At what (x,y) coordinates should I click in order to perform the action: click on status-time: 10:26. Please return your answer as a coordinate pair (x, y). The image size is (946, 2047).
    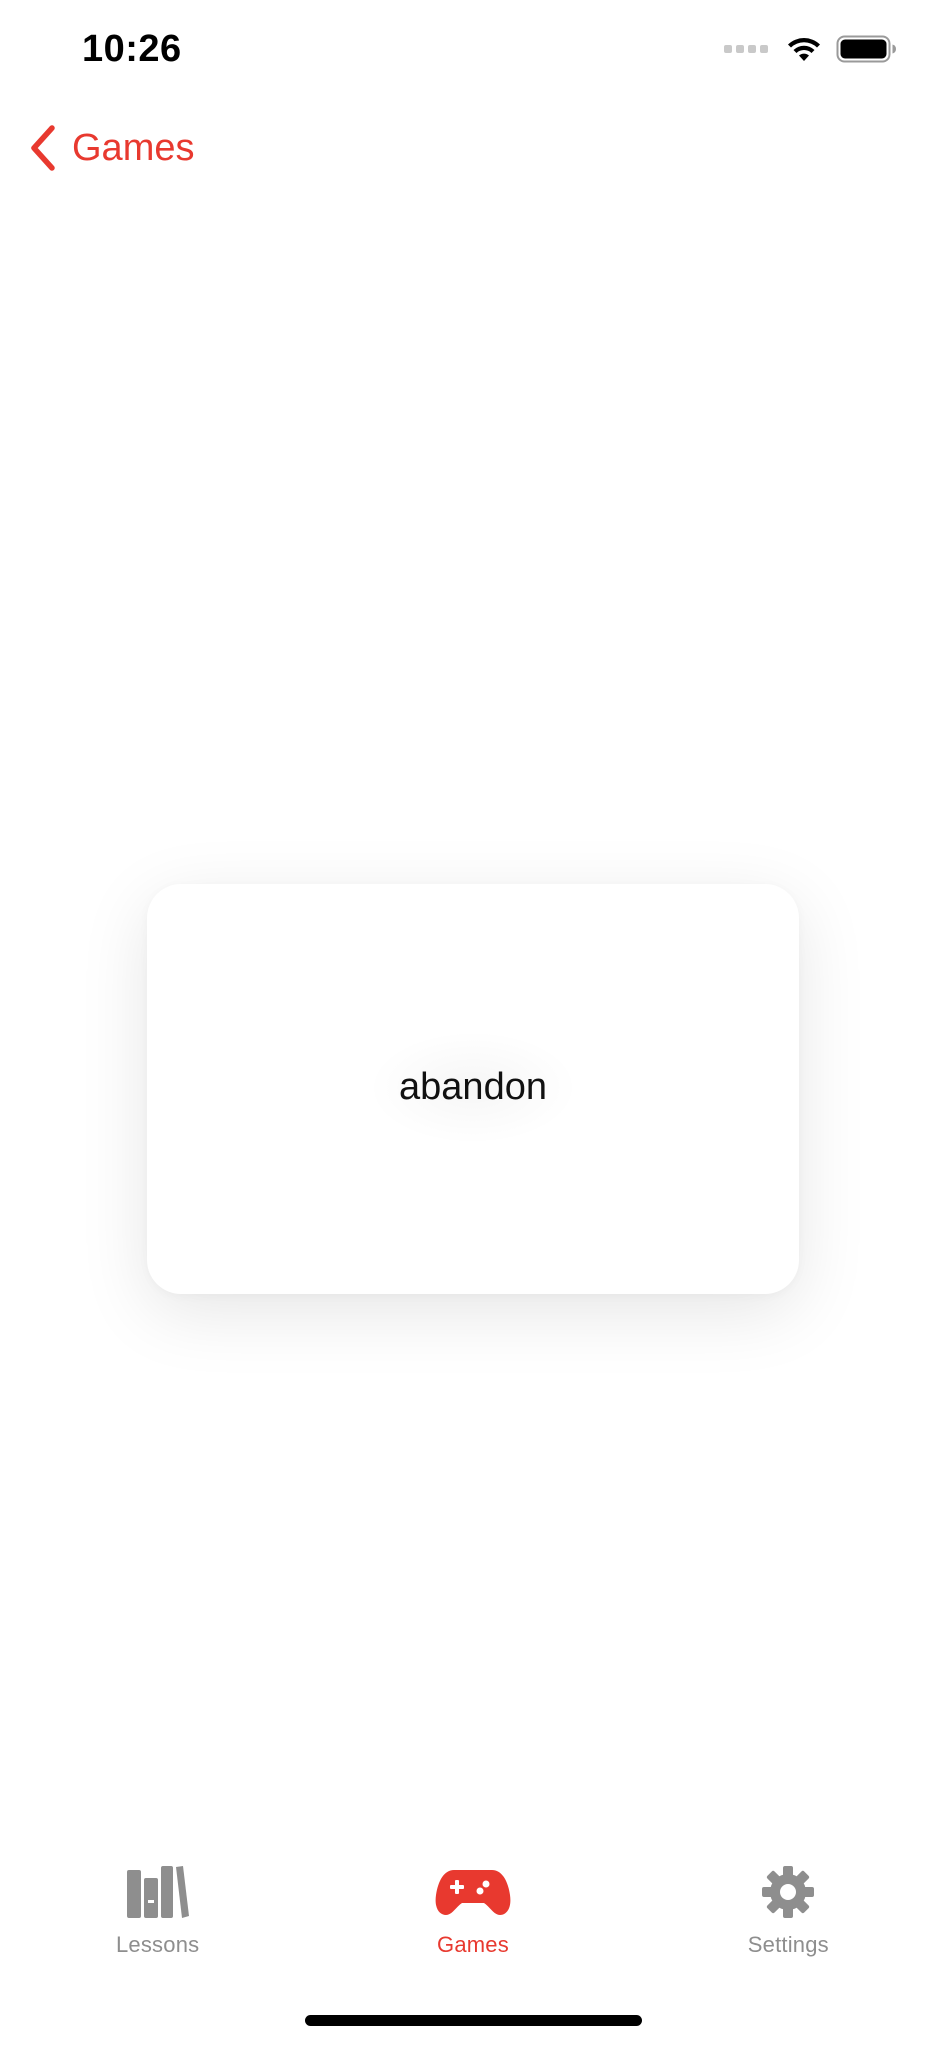
    Looking at the image, I should click on (132, 49).